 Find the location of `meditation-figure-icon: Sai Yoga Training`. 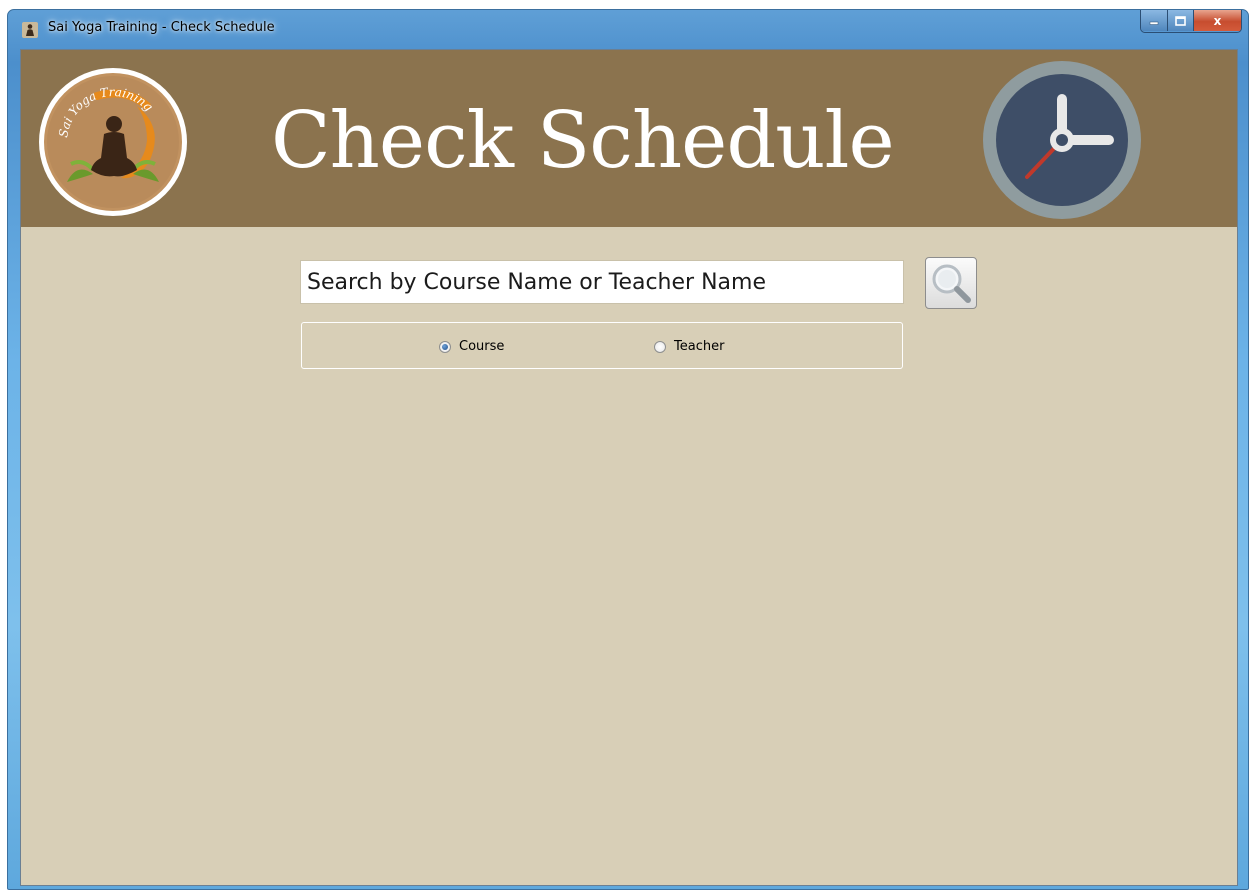

meditation-figure-icon: Sai Yoga Training is located at coordinates (113, 142).